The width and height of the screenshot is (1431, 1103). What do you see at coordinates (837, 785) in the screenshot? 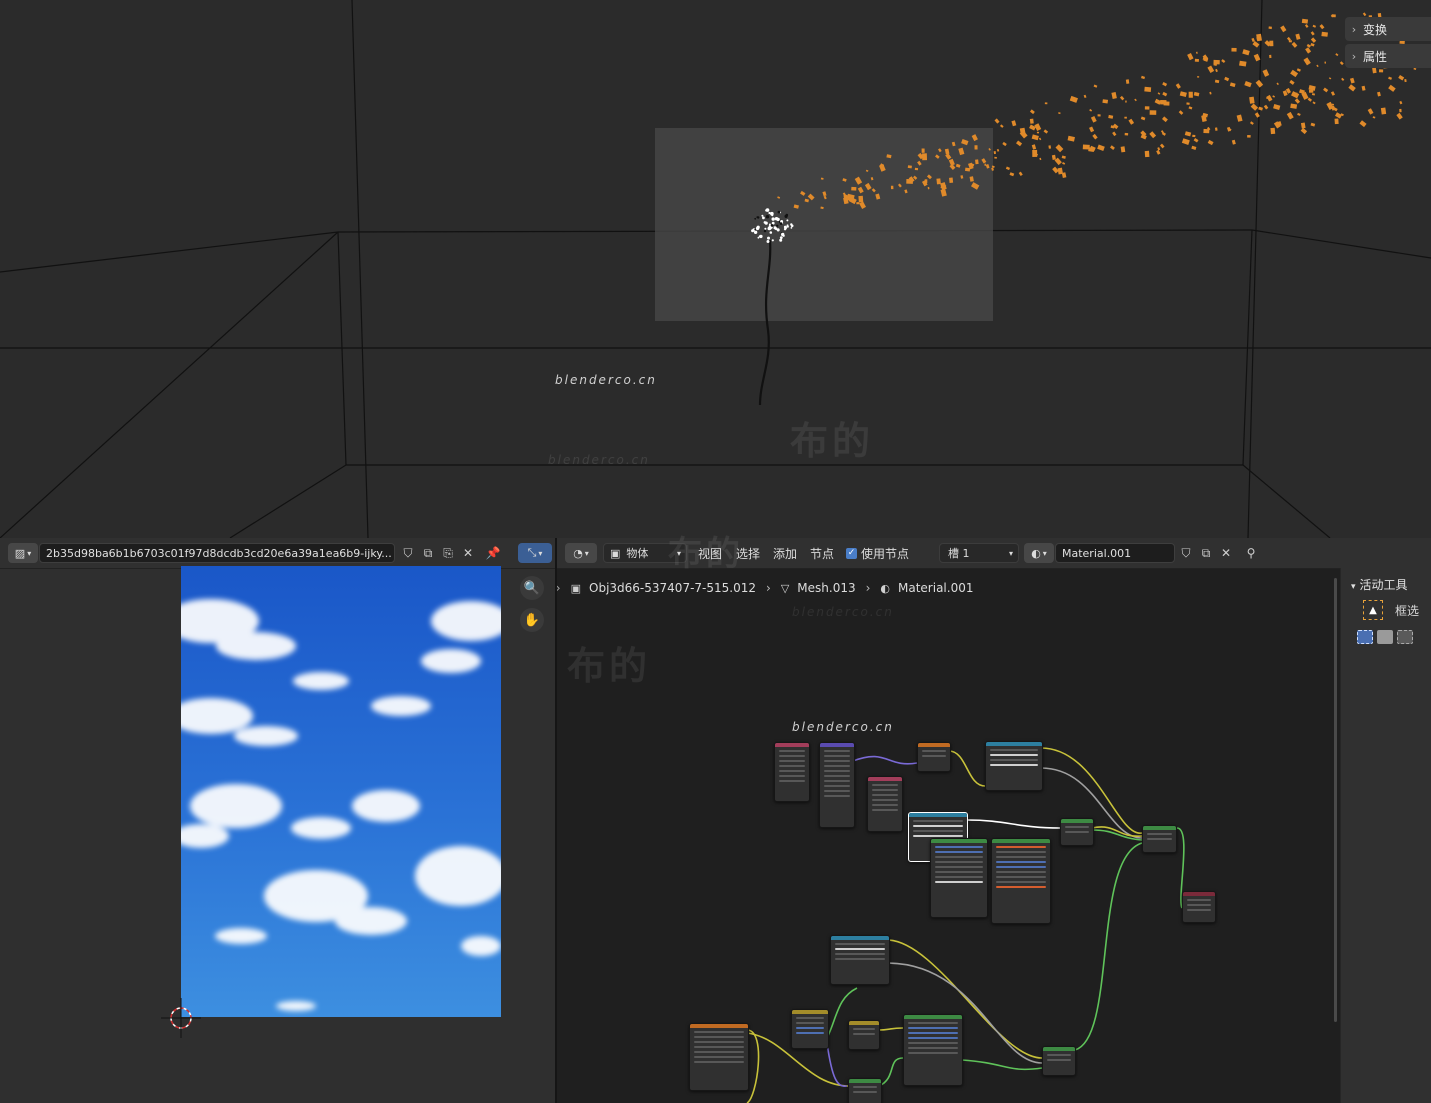
I see `node-mapping` at bounding box center [837, 785].